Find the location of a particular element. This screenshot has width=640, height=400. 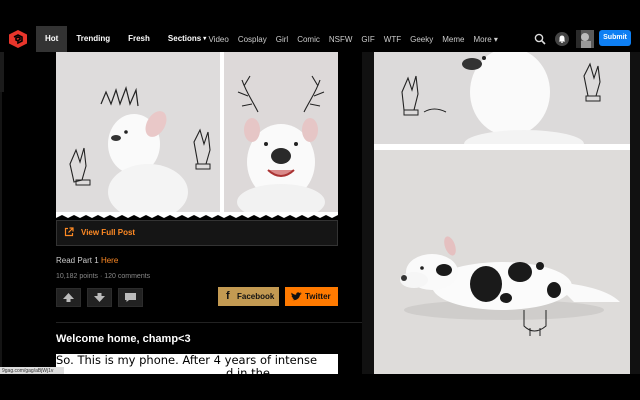

comment-icon is located at coordinates (130, 297).